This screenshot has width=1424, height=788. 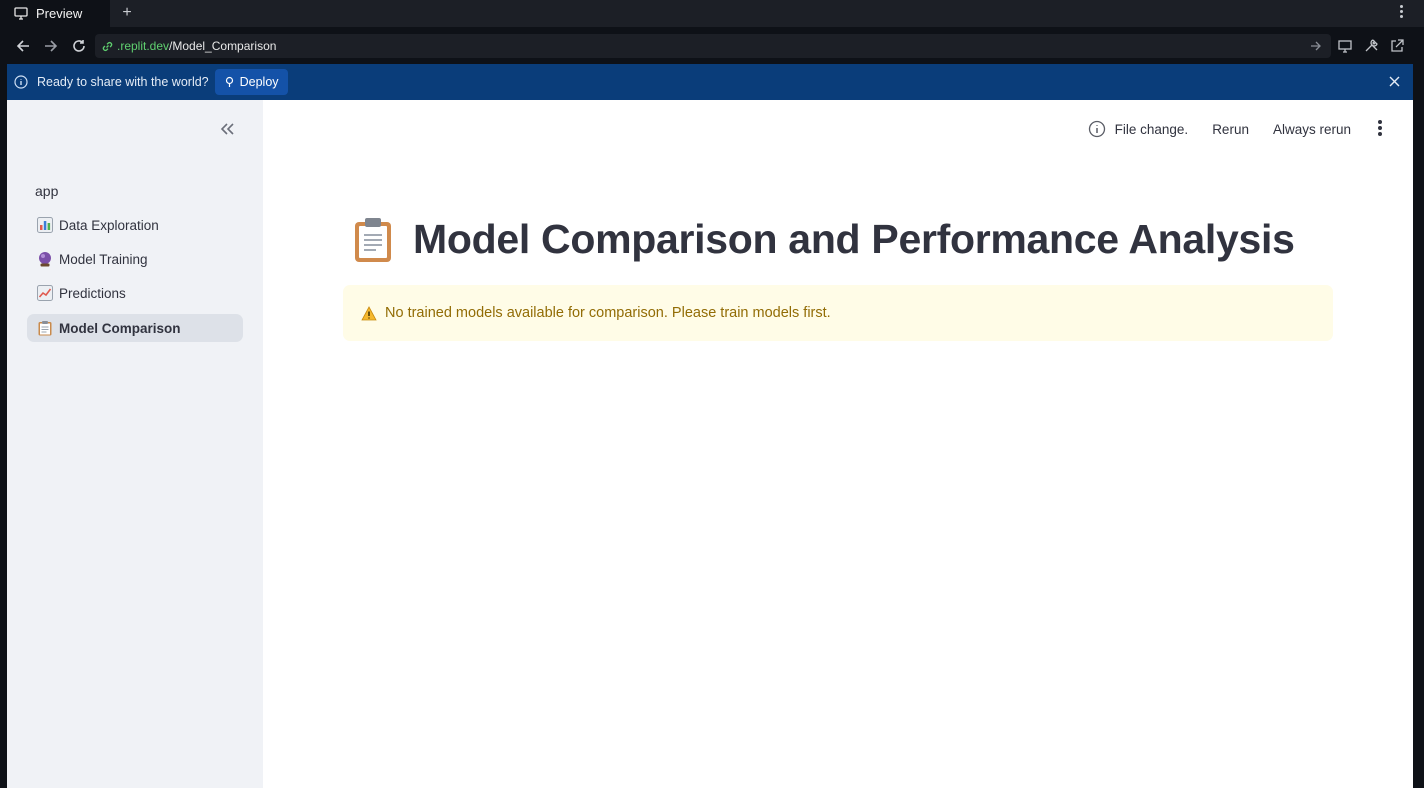 I want to click on sidebar-item-model-training: Model Training, so click(x=135, y=259).